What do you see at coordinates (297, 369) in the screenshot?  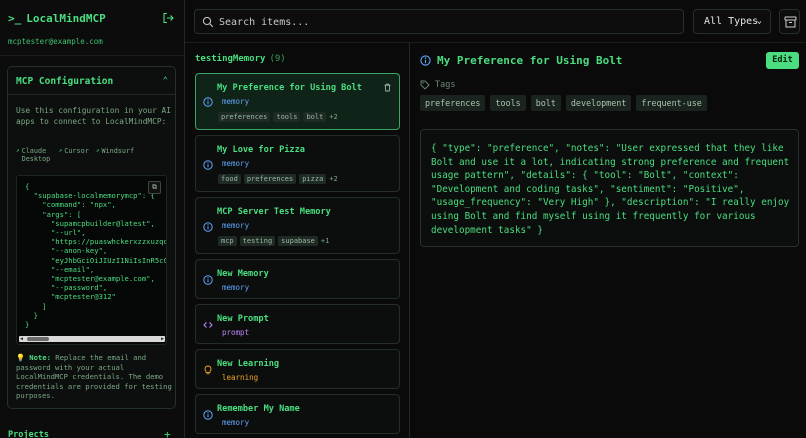 I see `list-item: New Learning learning` at bounding box center [297, 369].